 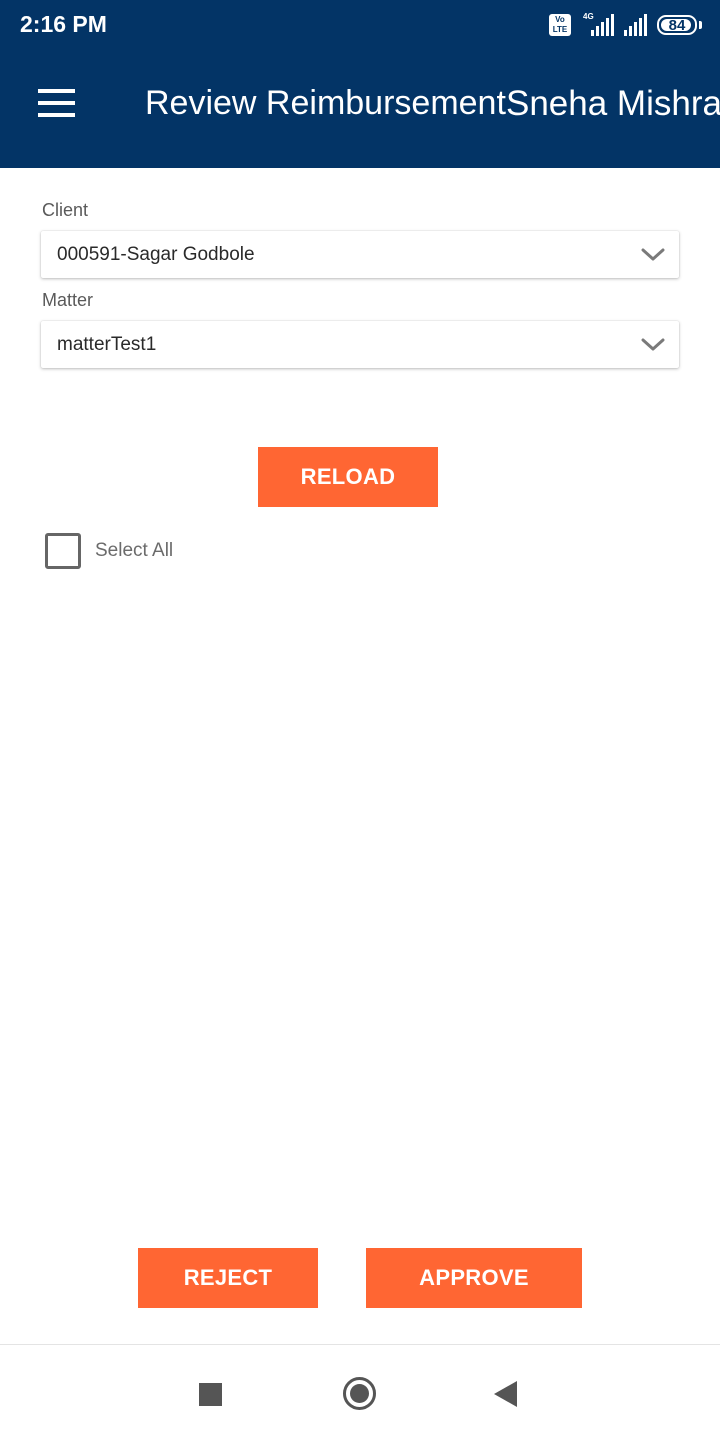 I want to click on volte-icon-line1: Vo, so click(x=560, y=19).